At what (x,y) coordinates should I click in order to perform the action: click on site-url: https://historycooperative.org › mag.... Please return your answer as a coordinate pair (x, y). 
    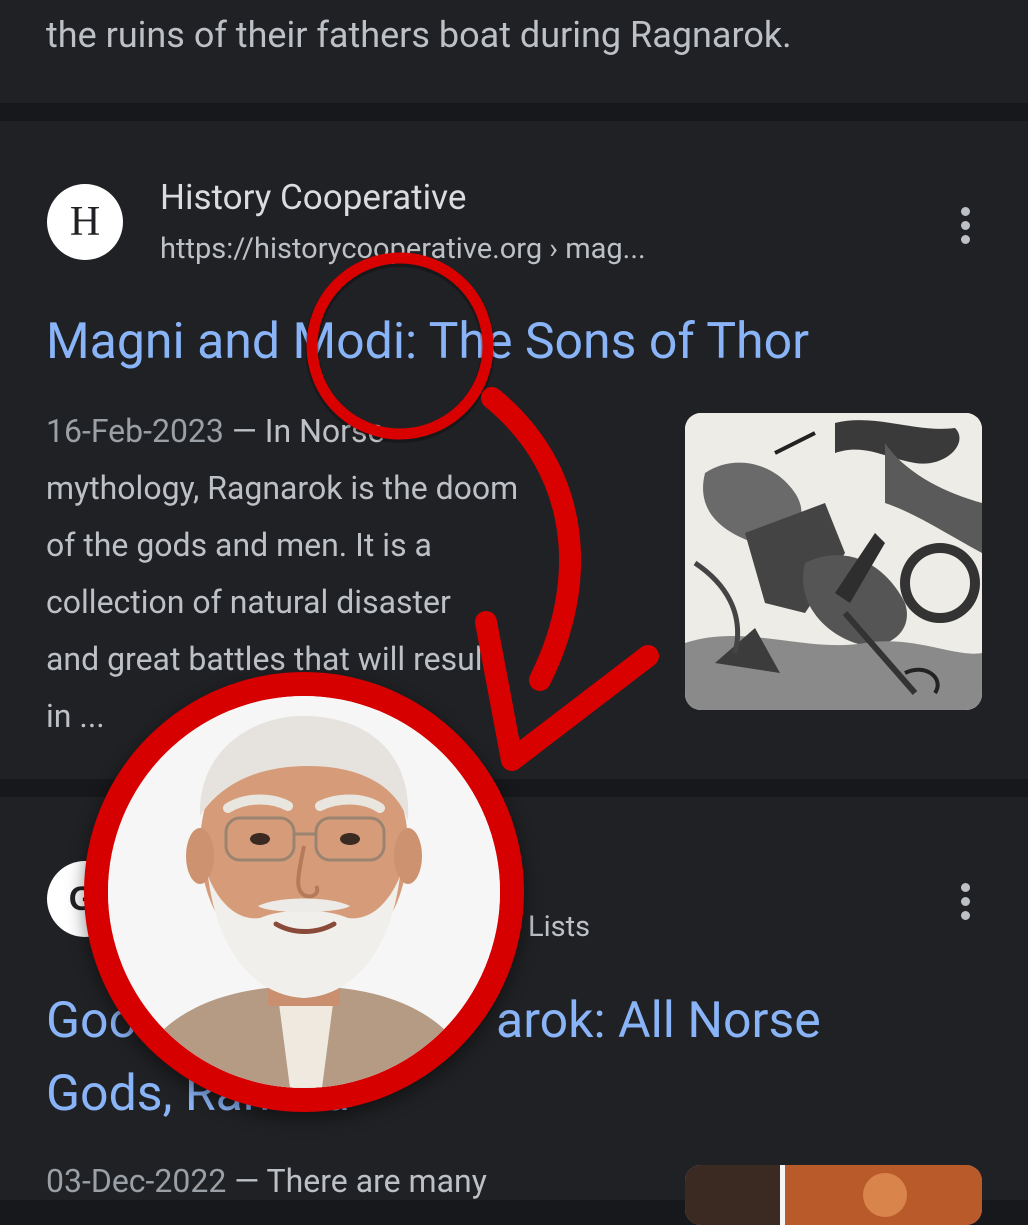
    Looking at the image, I should click on (403, 249).